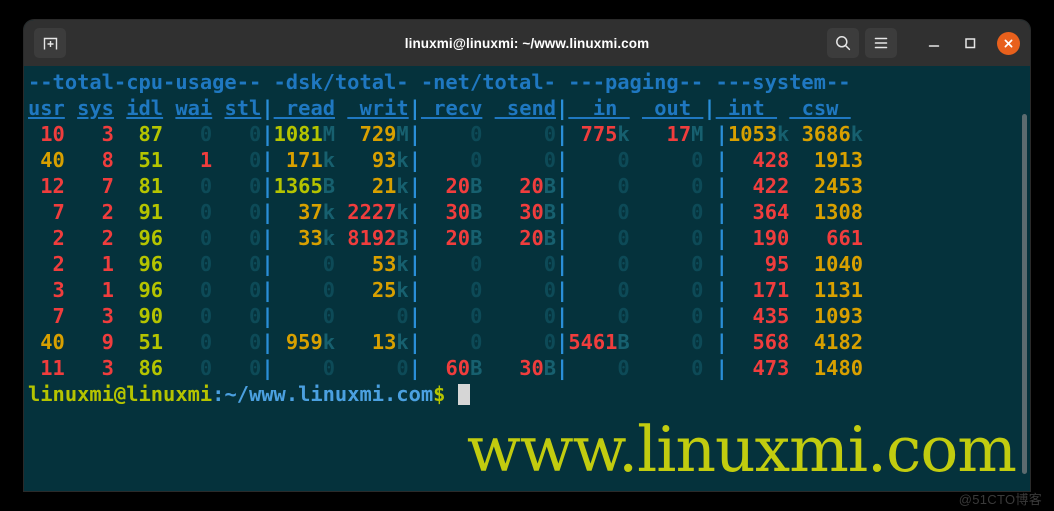 Image resolution: width=1054 pixels, height=511 pixels. Describe the element at coordinates (519, 186) in the screenshot. I see `cell-send: 20` at that location.